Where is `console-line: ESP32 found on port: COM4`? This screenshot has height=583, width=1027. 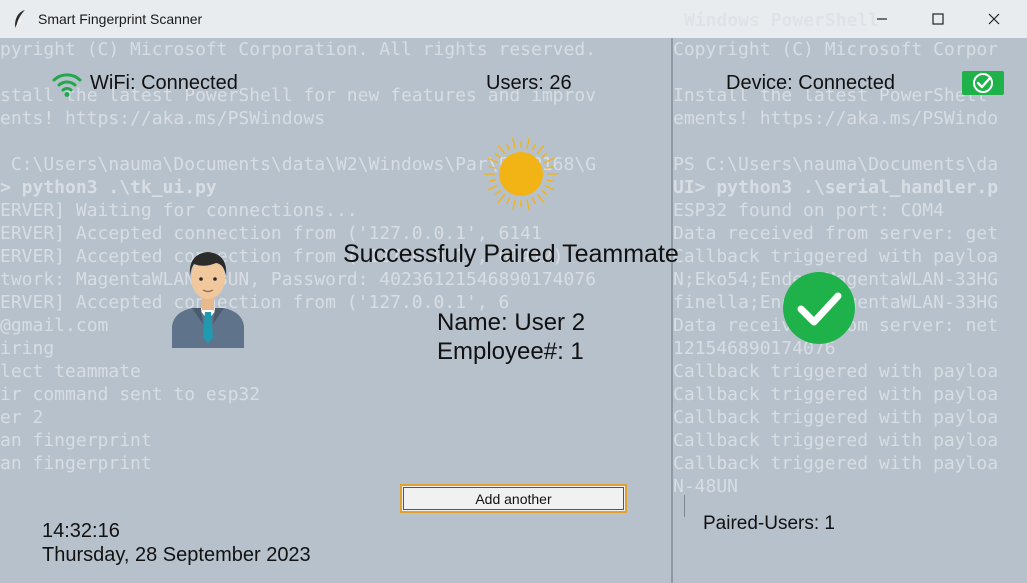
console-line: ESP32 found on port: COM4 is located at coordinates (808, 210).